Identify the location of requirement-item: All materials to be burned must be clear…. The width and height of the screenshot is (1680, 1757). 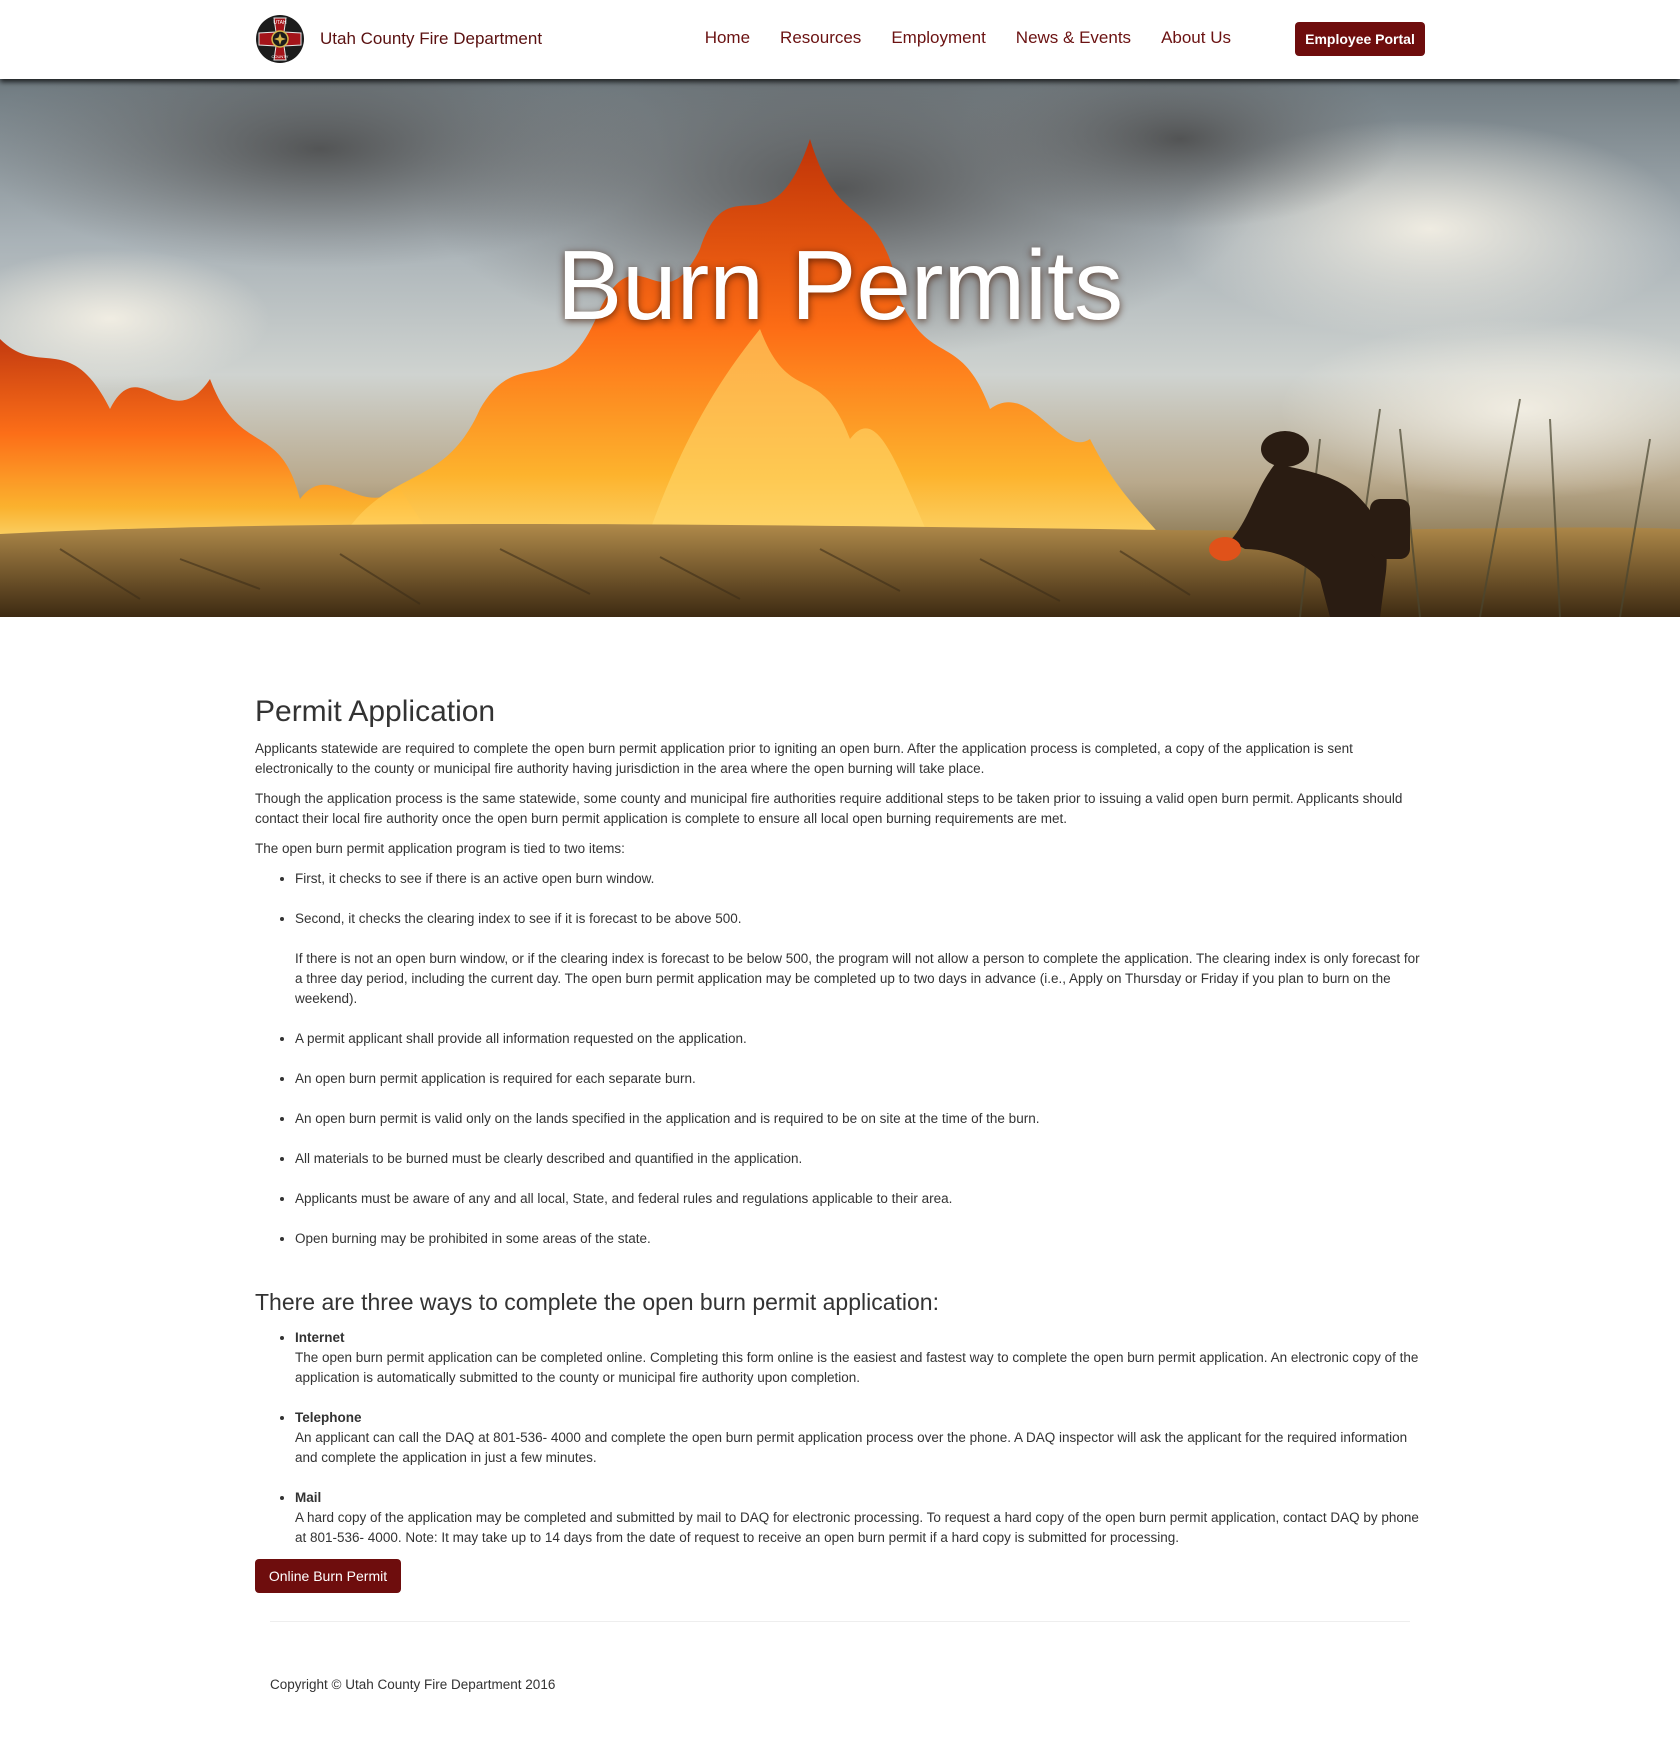
(860, 1159).